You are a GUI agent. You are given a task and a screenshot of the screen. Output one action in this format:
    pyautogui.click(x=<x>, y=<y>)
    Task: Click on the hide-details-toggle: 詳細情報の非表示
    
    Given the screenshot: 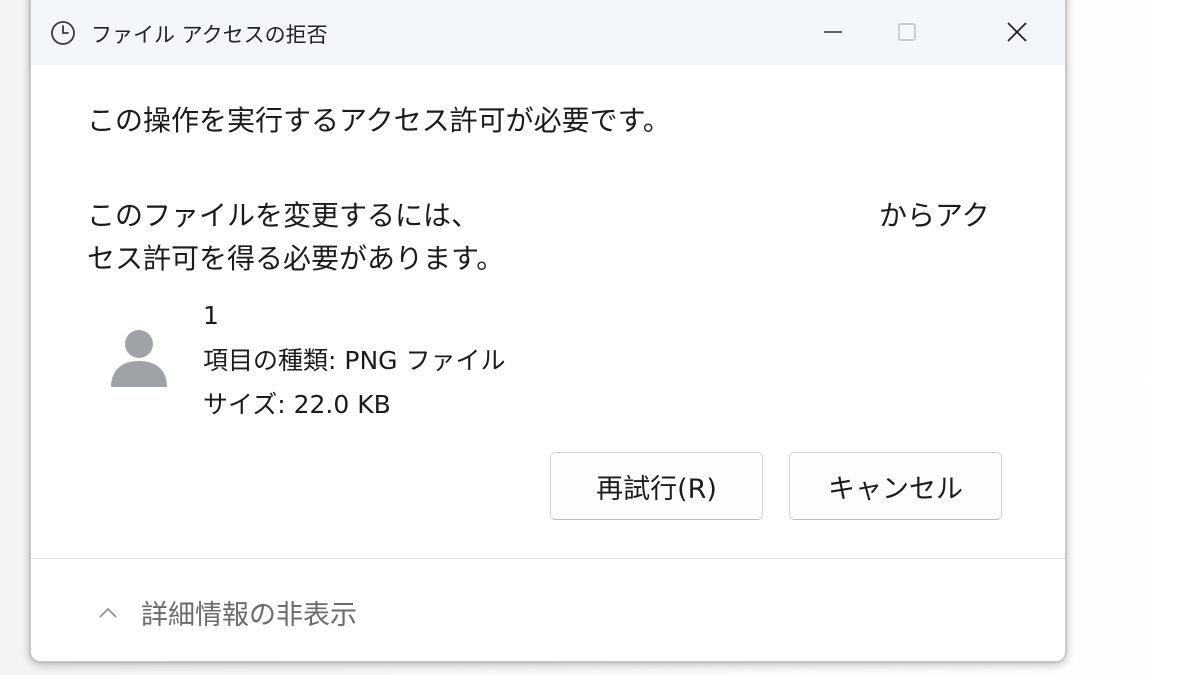 What is the action you would take?
    pyautogui.click(x=227, y=612)
    